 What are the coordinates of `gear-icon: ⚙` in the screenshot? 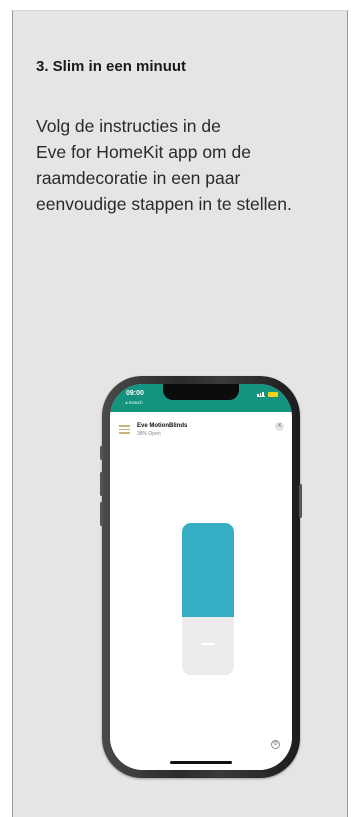 It's located at (275, 744).